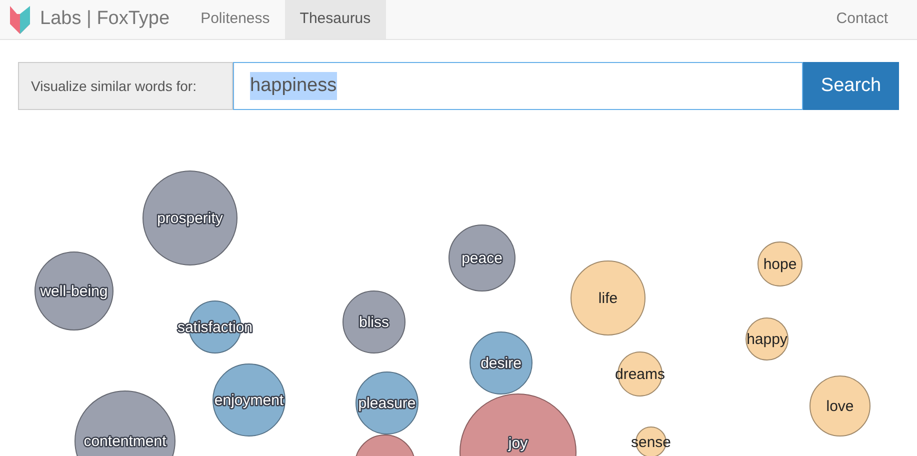 The width and height of the screenshot is (917, 456). What do you see at coordinates (387, 403) in the screenshot?
I see `word-bubble: pleasure` at bounding box center [387, 403].